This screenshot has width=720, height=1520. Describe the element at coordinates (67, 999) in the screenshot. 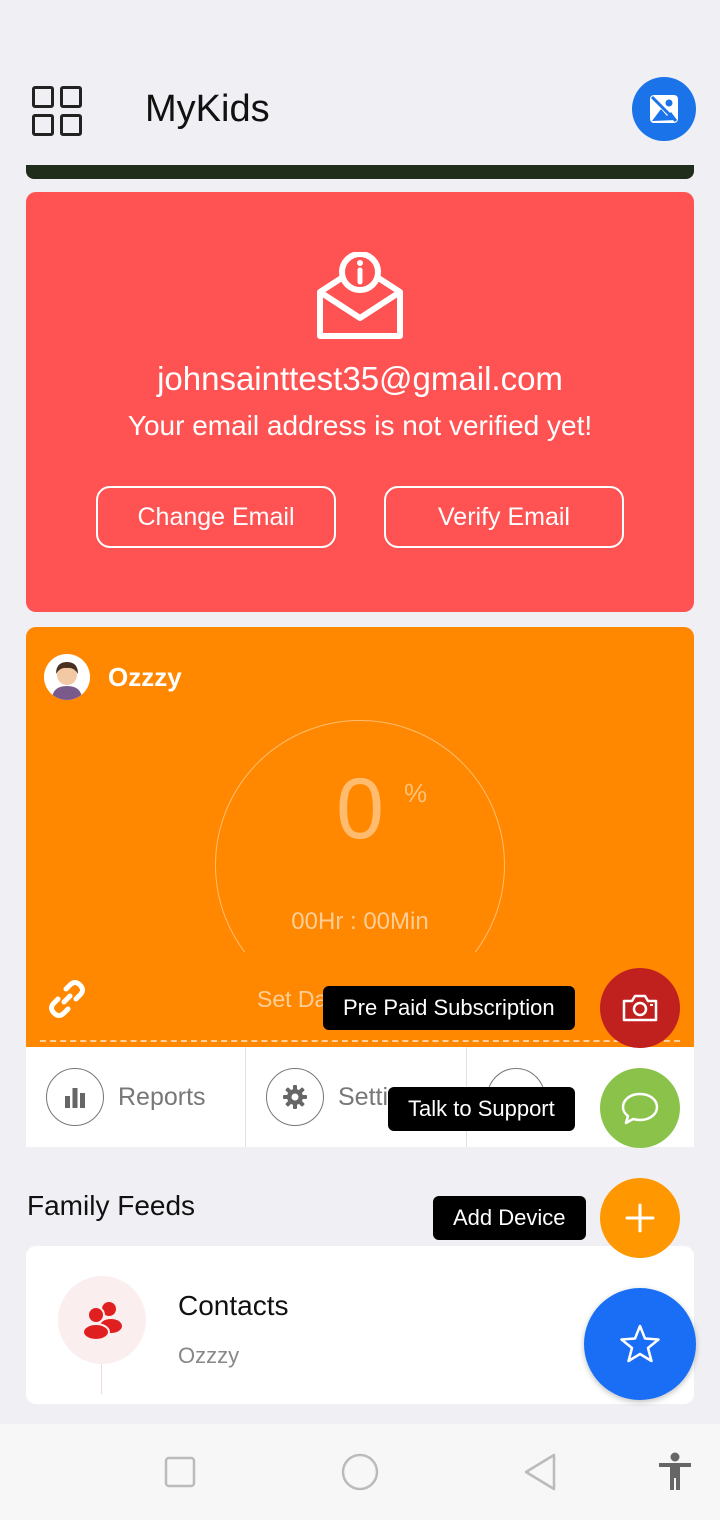

I see `link-icon` at that location.